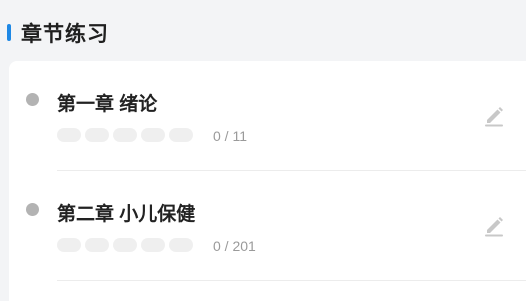 Image resolution: width=526 pixels, height=301 pixels. I want to click on chapter-title: 第二章 小儿保健, so click(126, 214).